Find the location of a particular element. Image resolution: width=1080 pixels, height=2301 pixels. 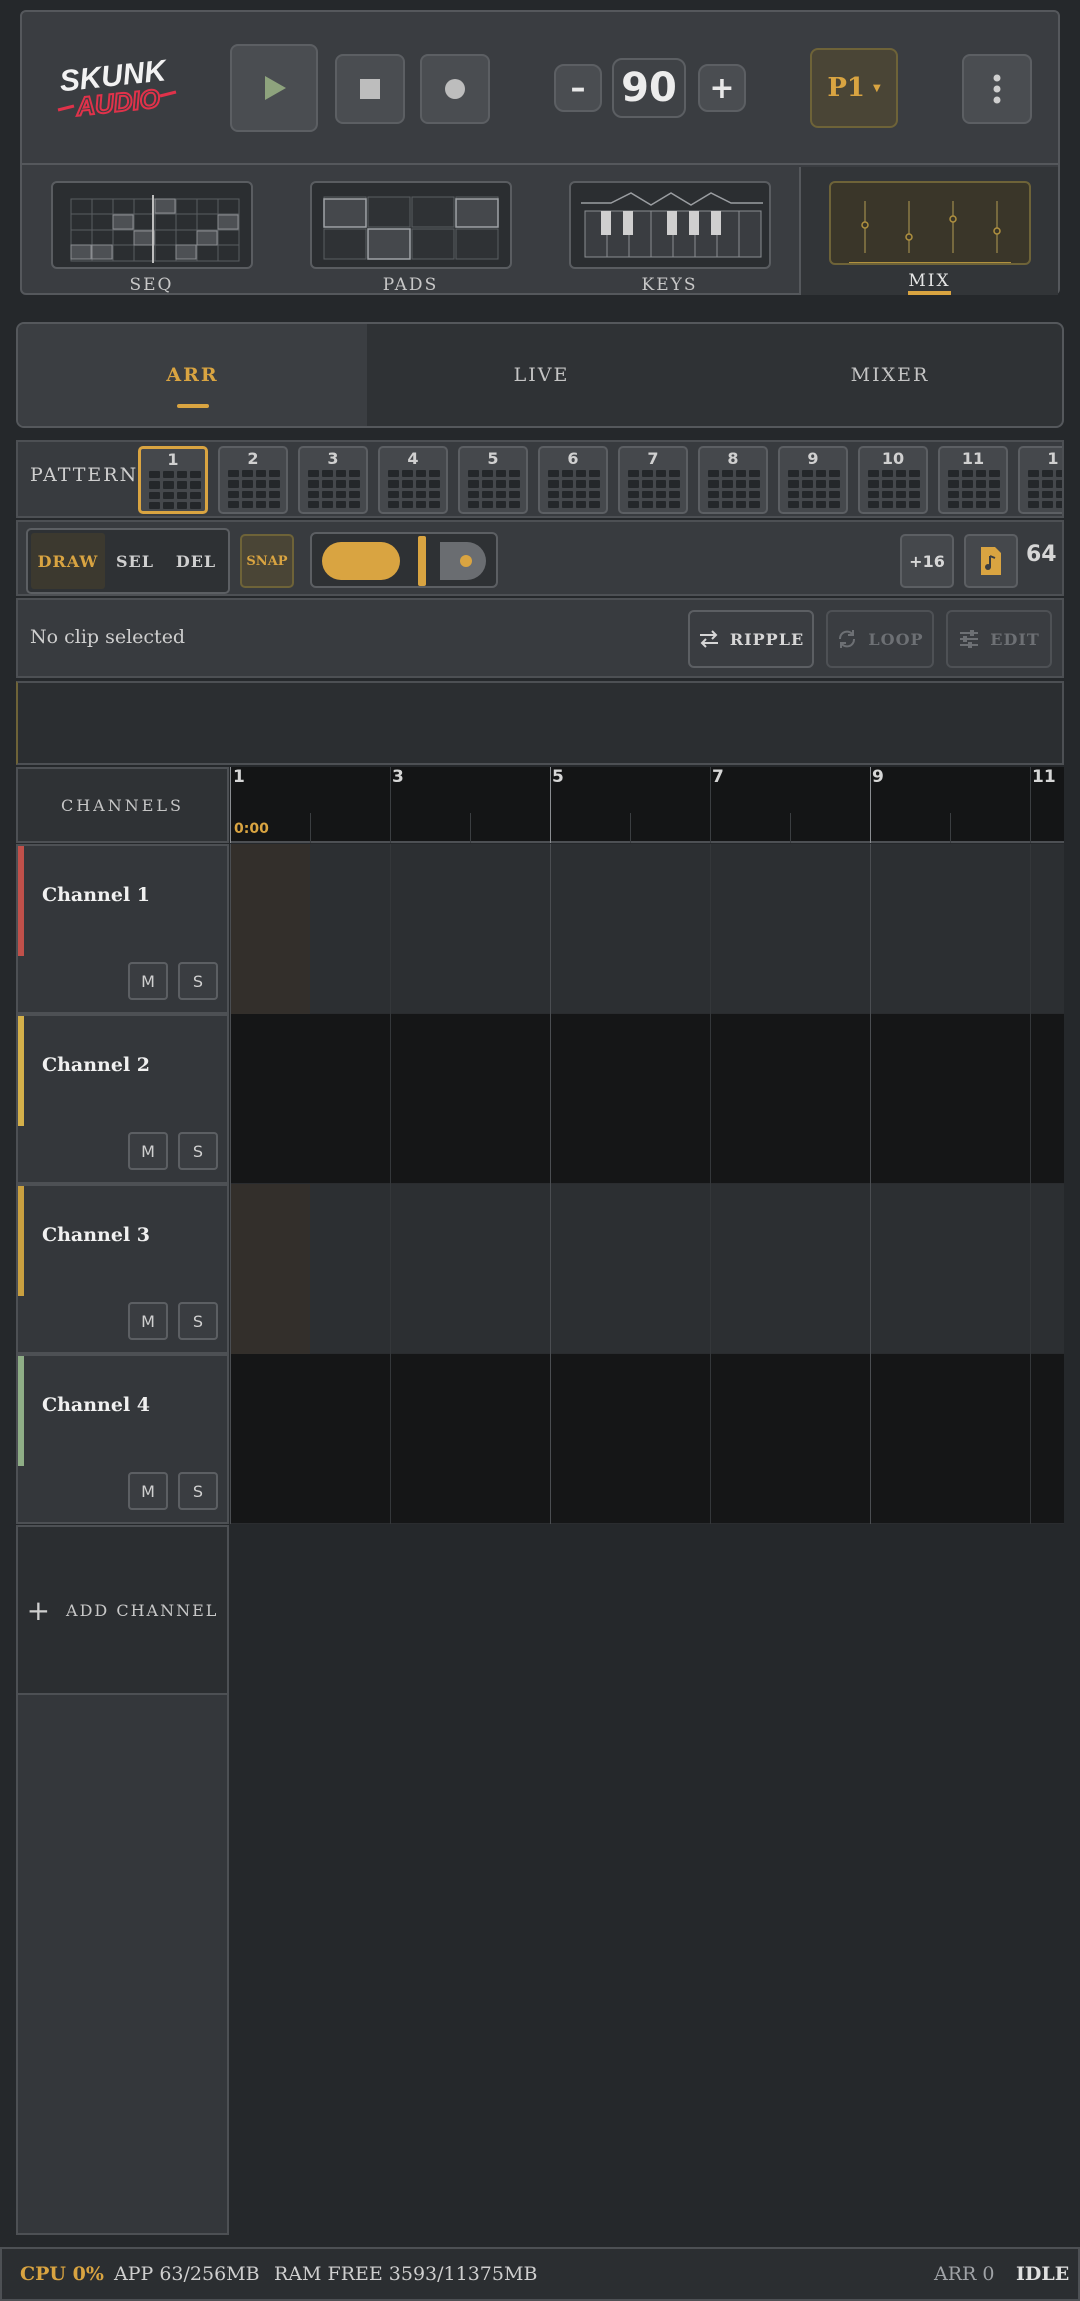

music-file-button is located at coordinates (991, 561).